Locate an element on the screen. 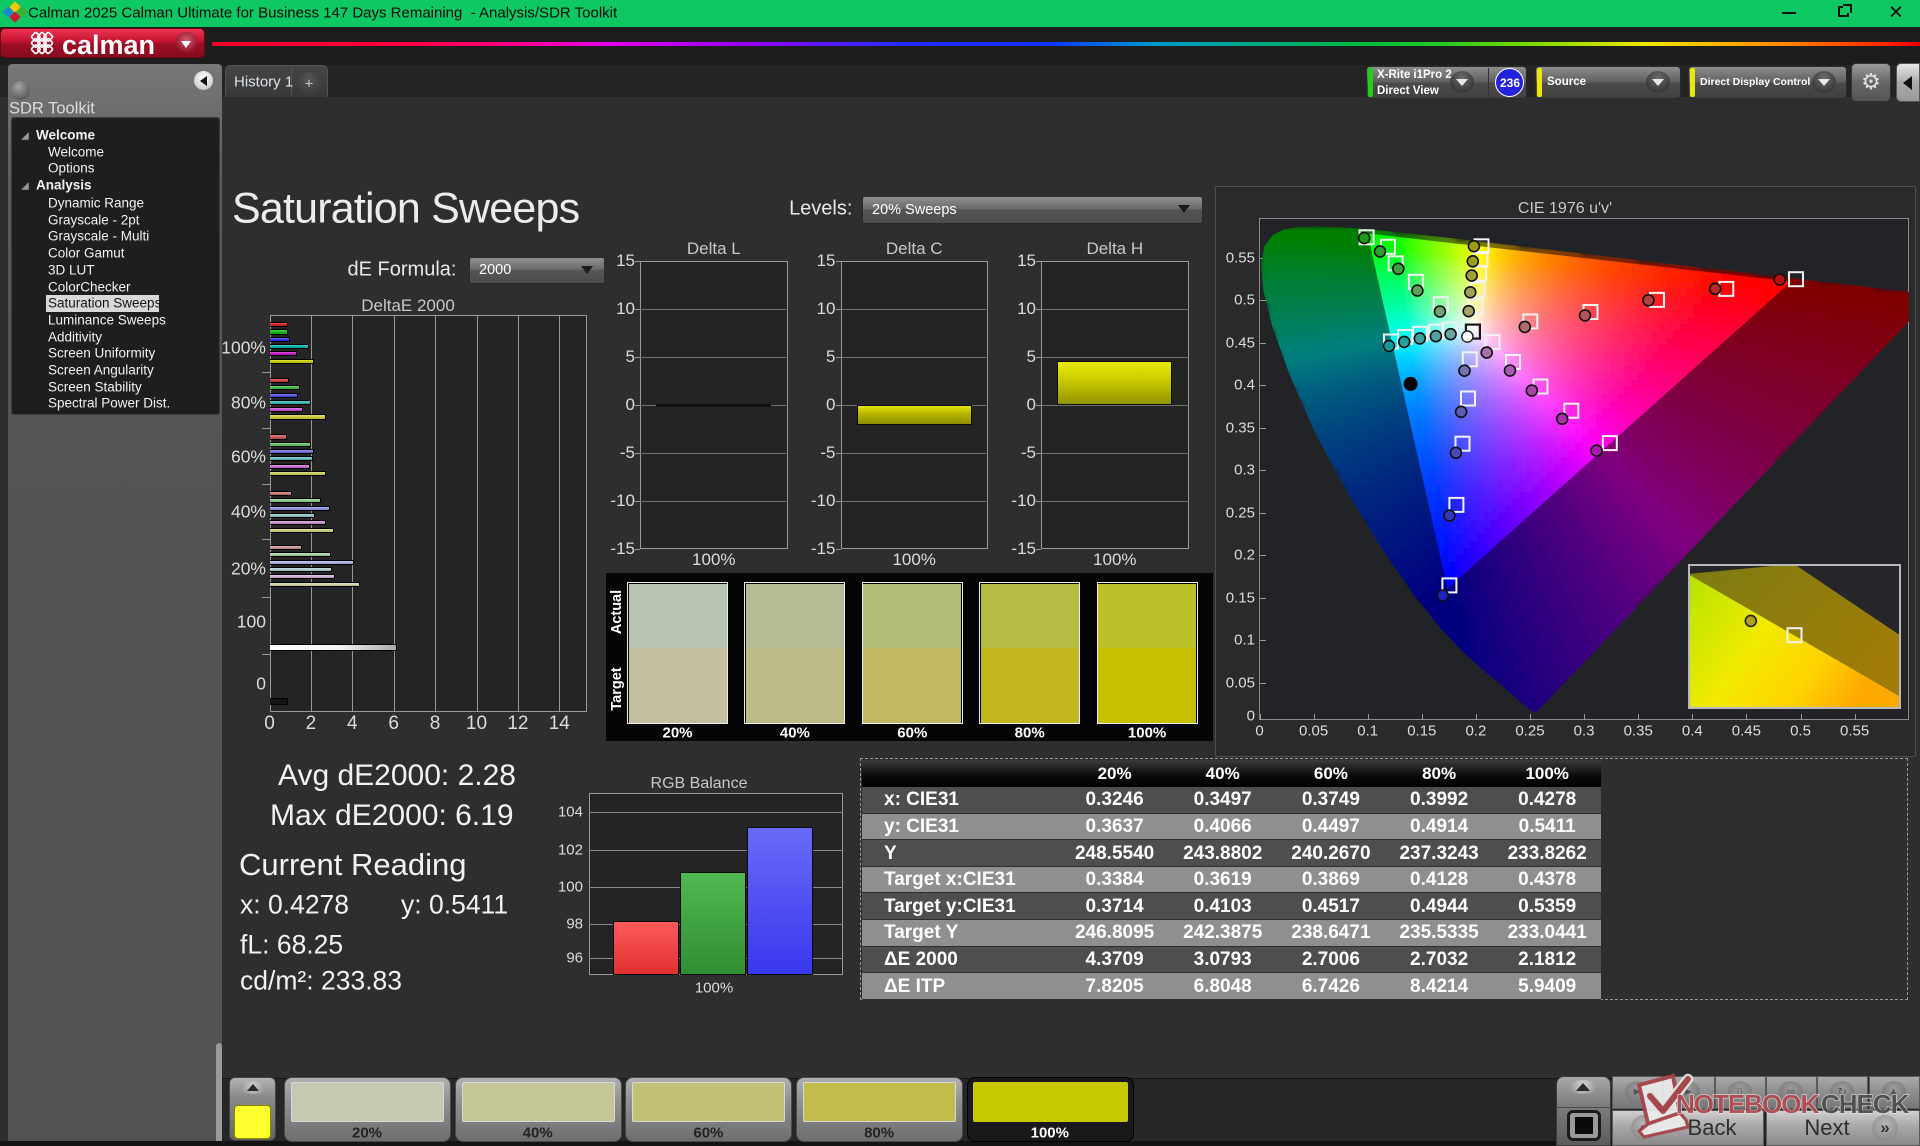  svg-text: CHECK is located at coordinates (1865, 1104).